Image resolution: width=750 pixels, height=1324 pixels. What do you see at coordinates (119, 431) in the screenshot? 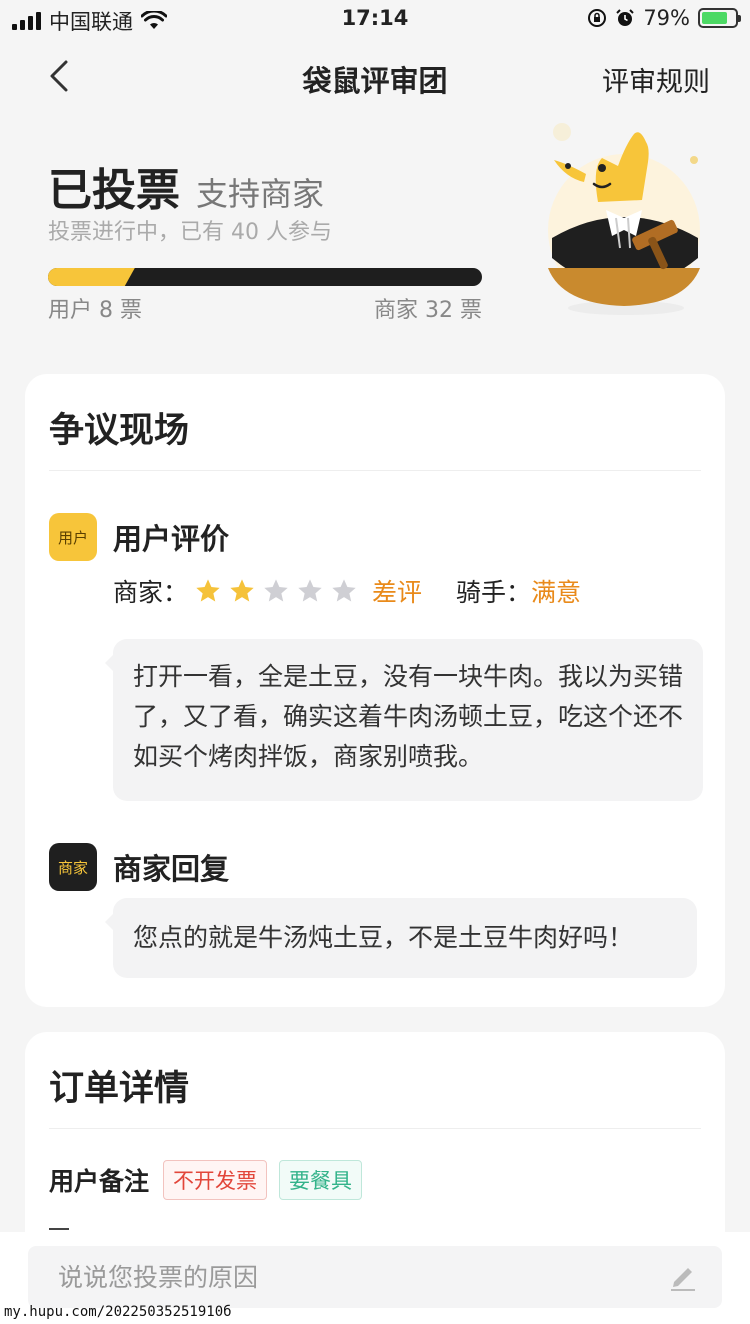
I see `dispute-title: 争议现场` at bounding box center [119, 431].